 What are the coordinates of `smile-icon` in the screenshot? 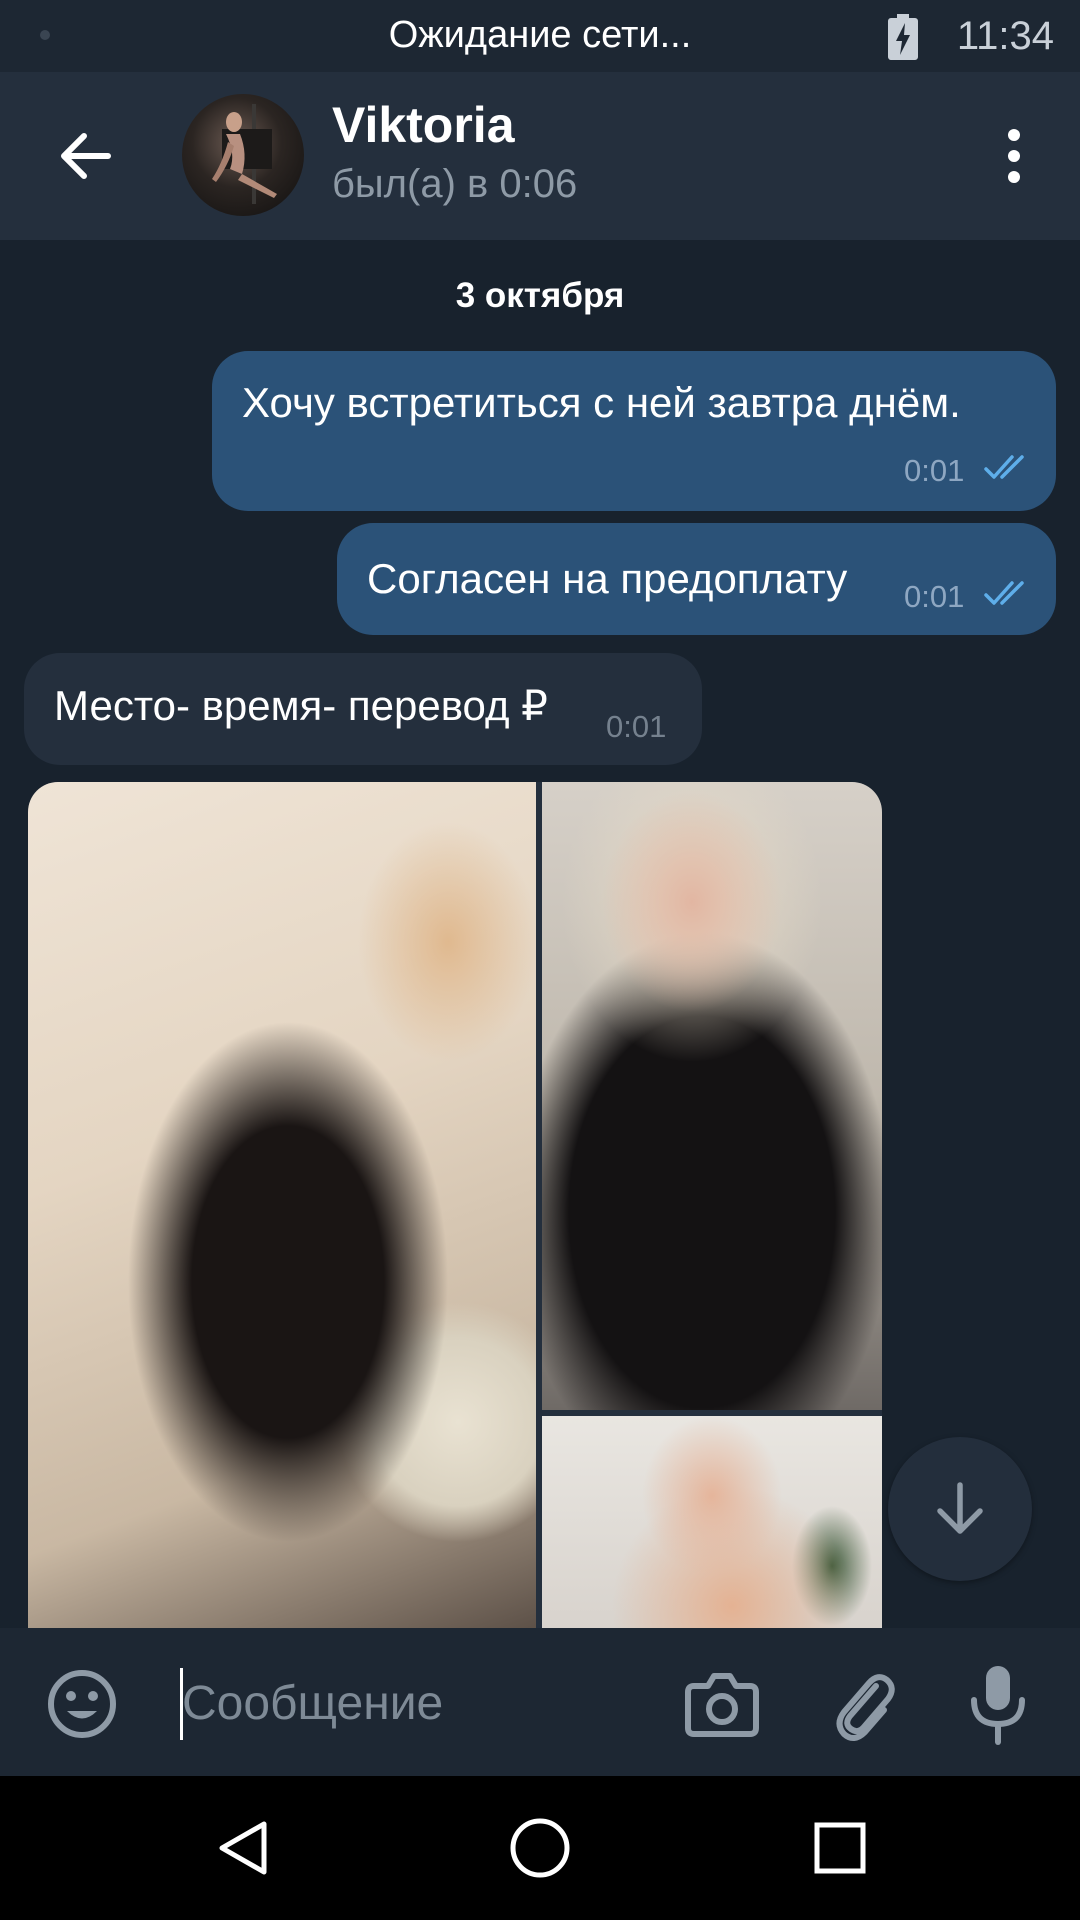 It's located at (82, 1704).